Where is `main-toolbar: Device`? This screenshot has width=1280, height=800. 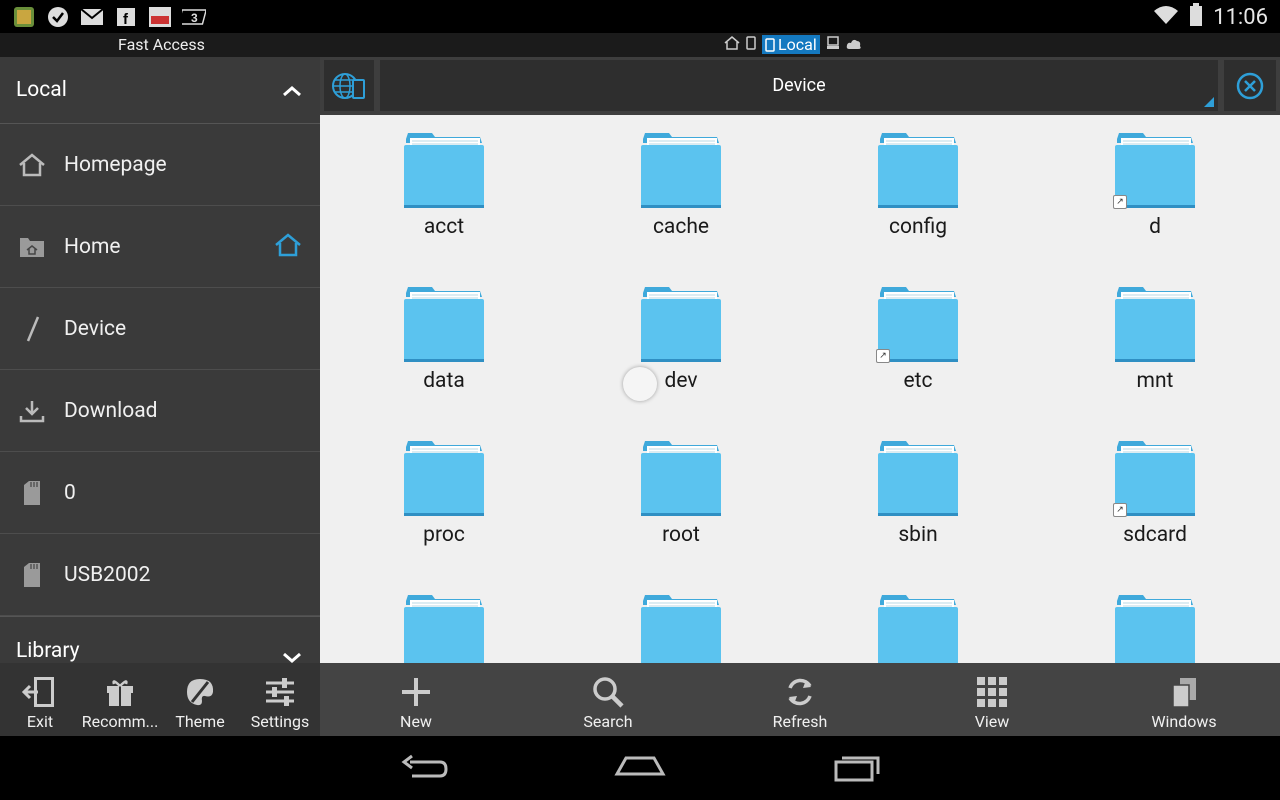 main-toolbar: Device is located at coordinates (800, 86).